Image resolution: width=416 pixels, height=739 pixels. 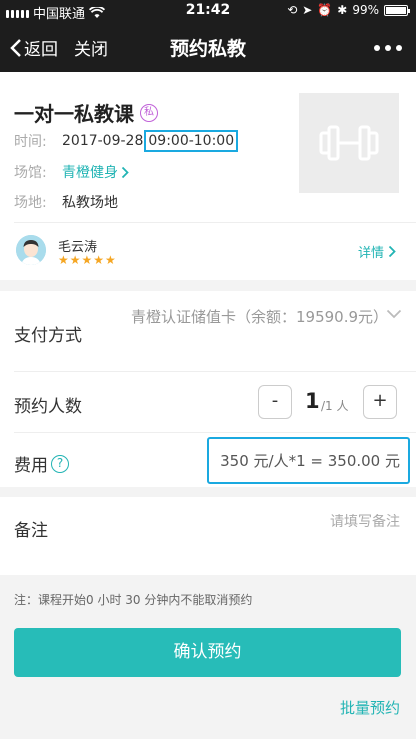 I want to click on cancellation-note: 注：课程开始0 小时 30 分钟内不能取消预约, so click(x=133, y=600).